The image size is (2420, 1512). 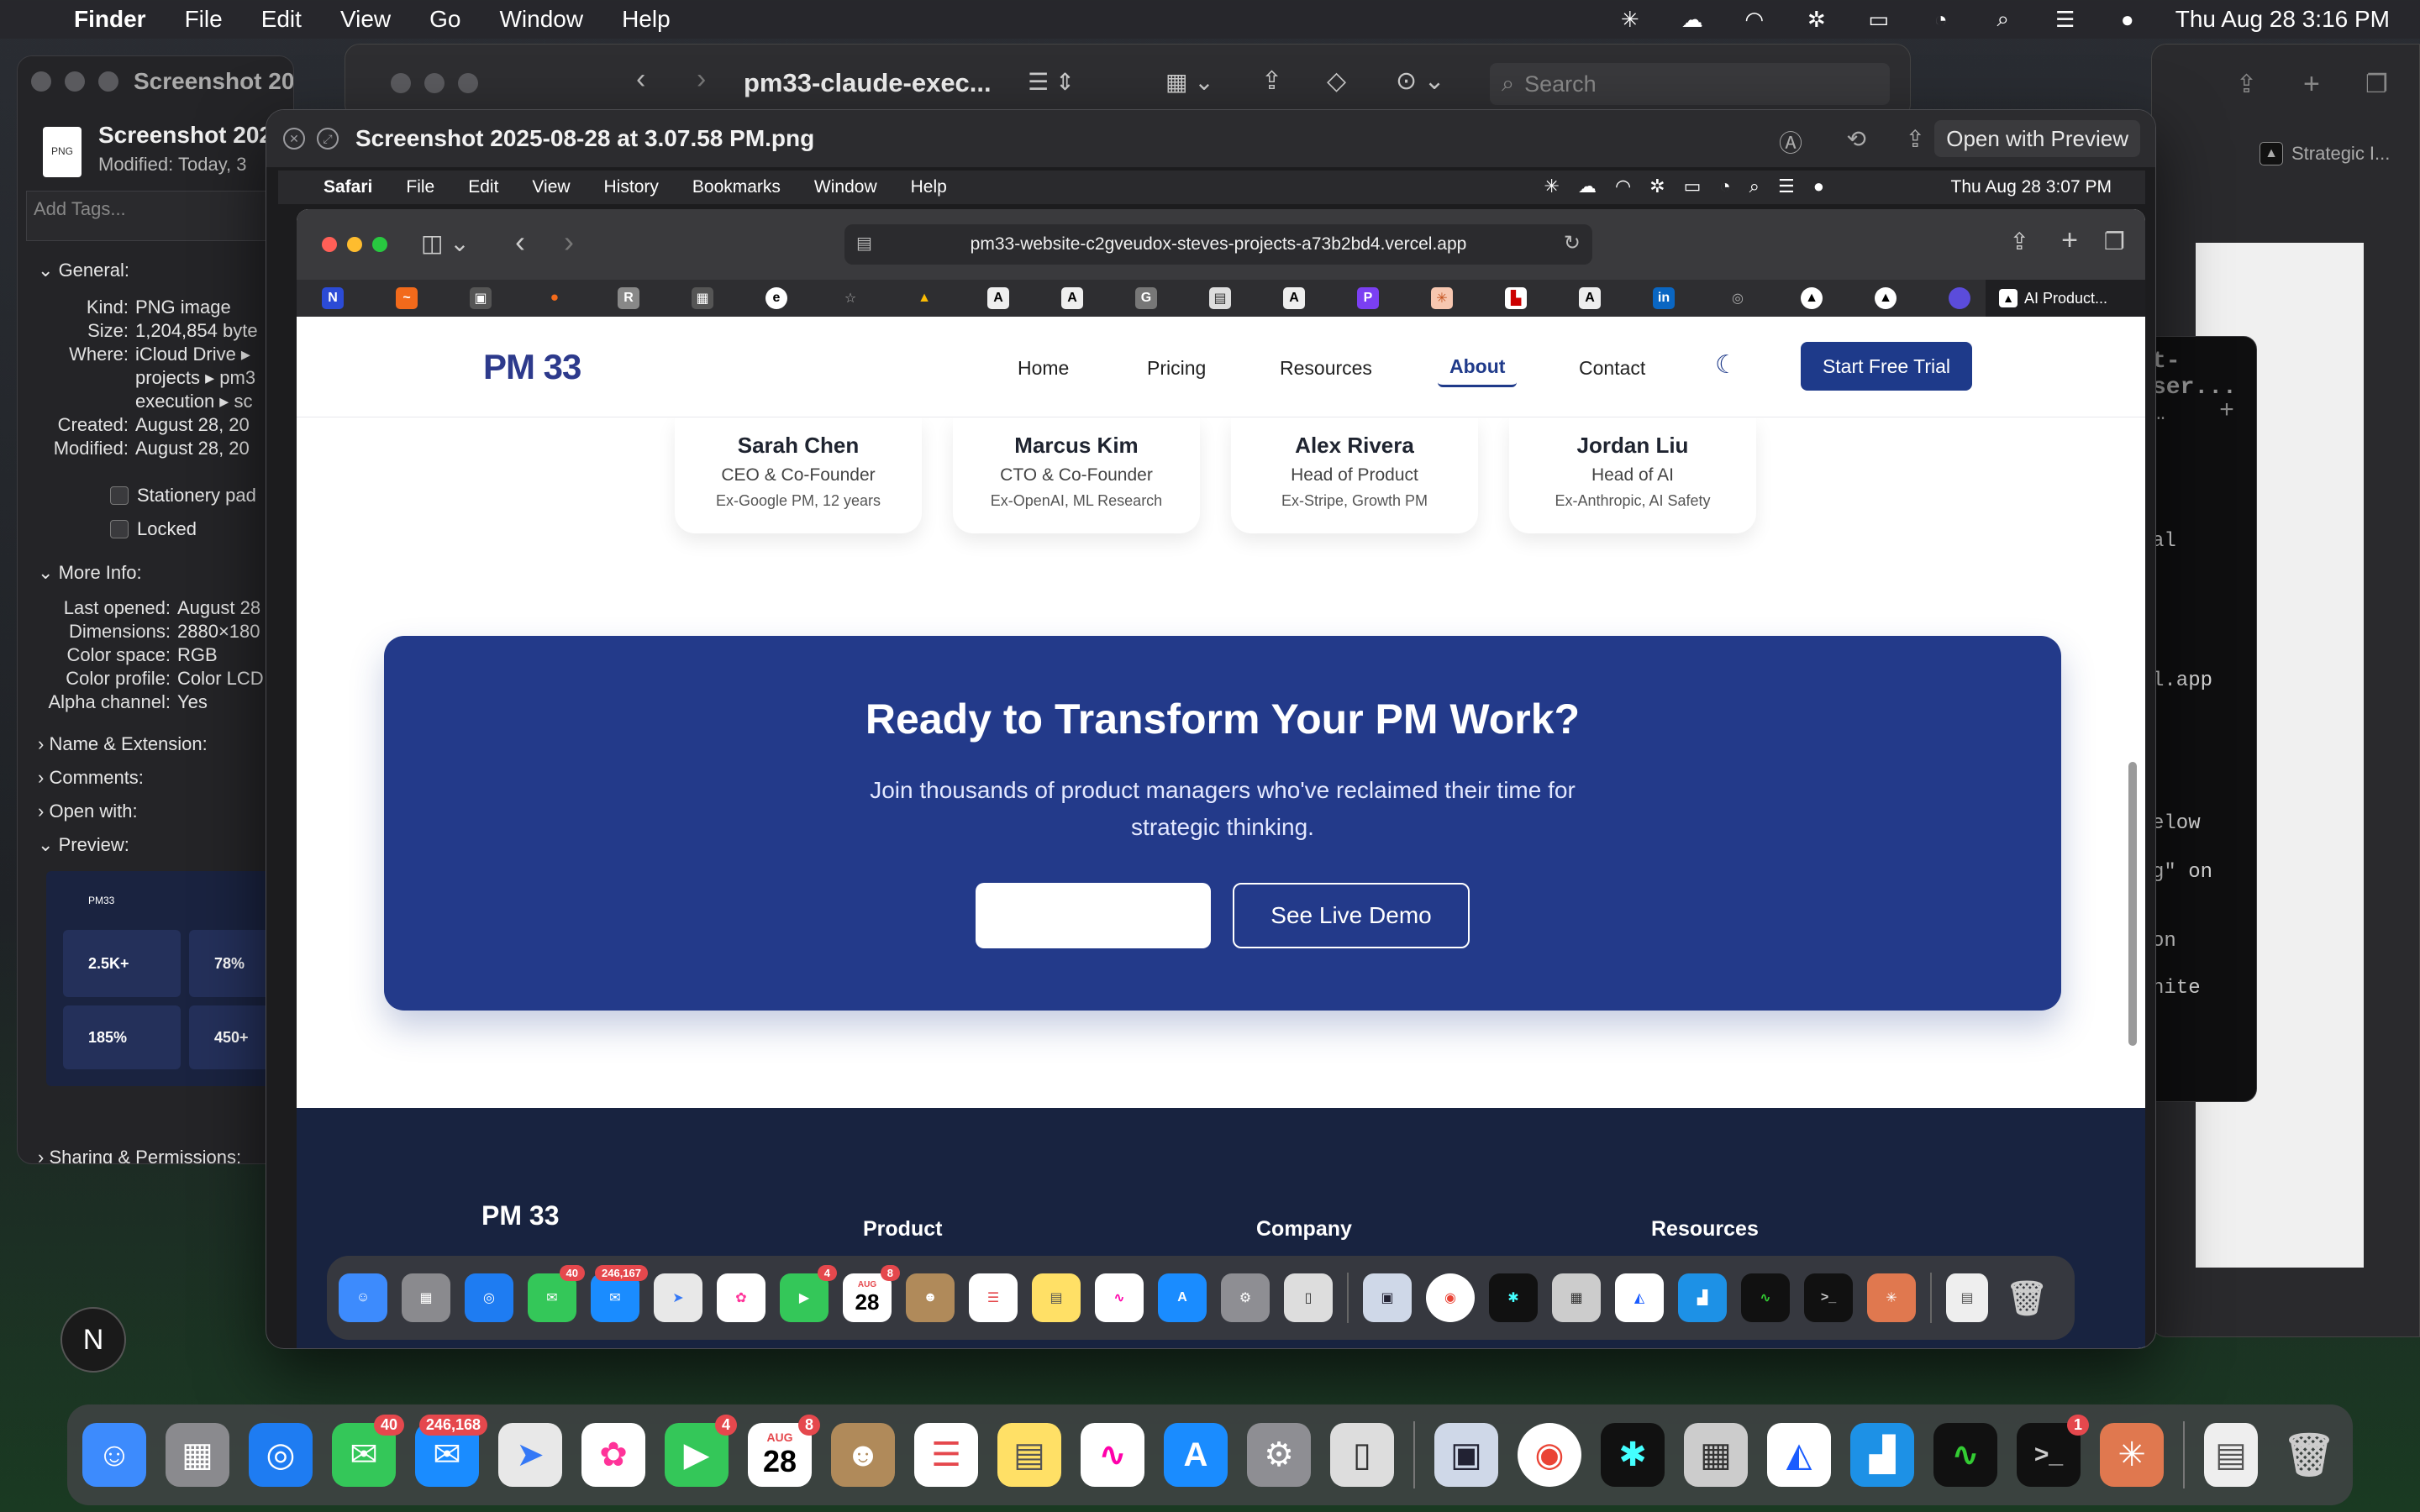 What do you see at coordinates (1336, 81) in the screenshot?
I see `tag-icon: ◇` at bounding box center [1336, 81].